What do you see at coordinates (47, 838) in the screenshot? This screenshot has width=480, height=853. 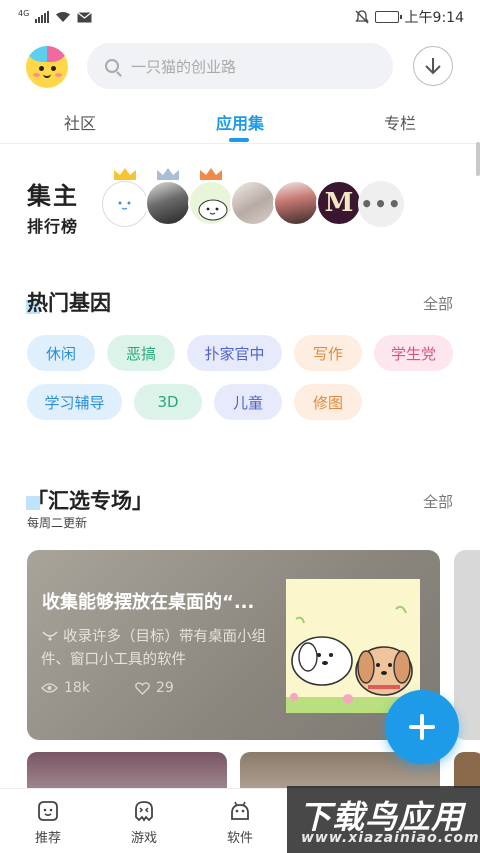 I see `nav-recommend-label: 推荐` at bounding box center [47, 838].